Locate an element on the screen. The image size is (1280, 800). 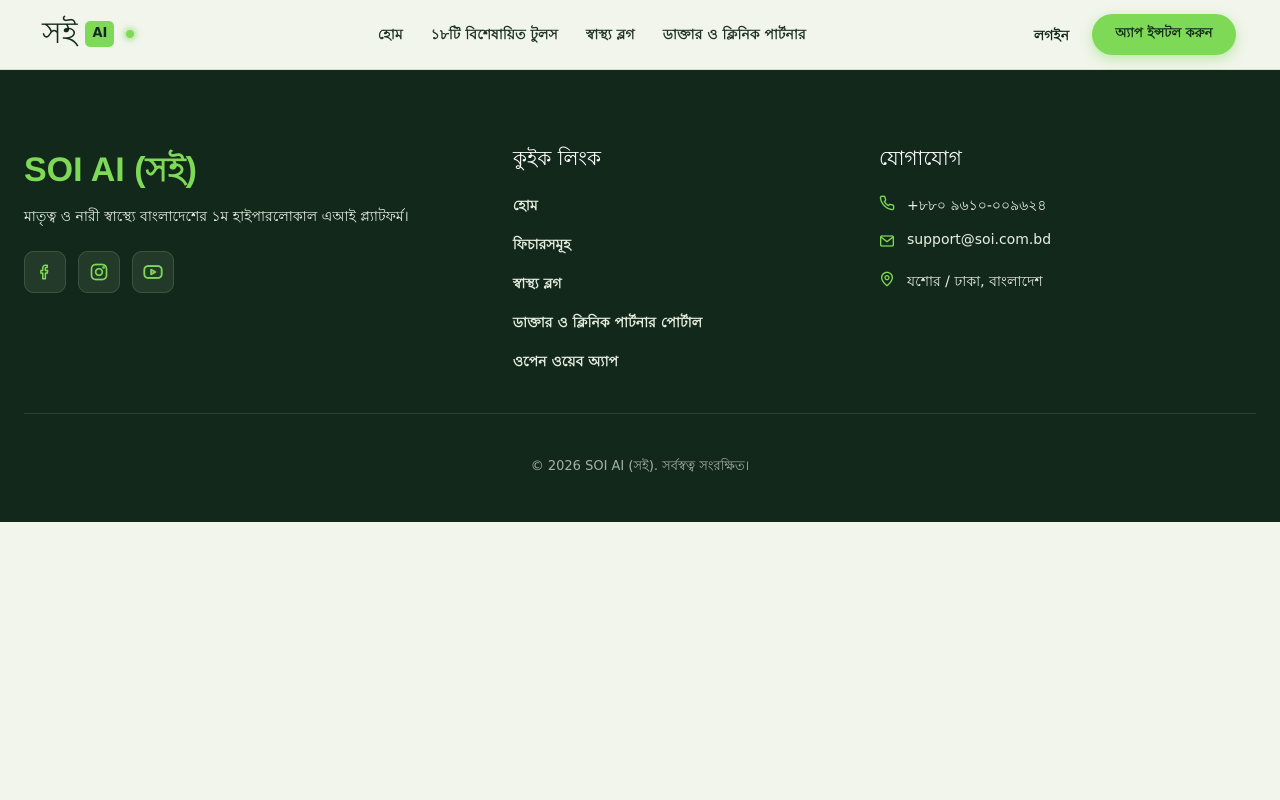
phone-icon is located at coordinates (887, 203).